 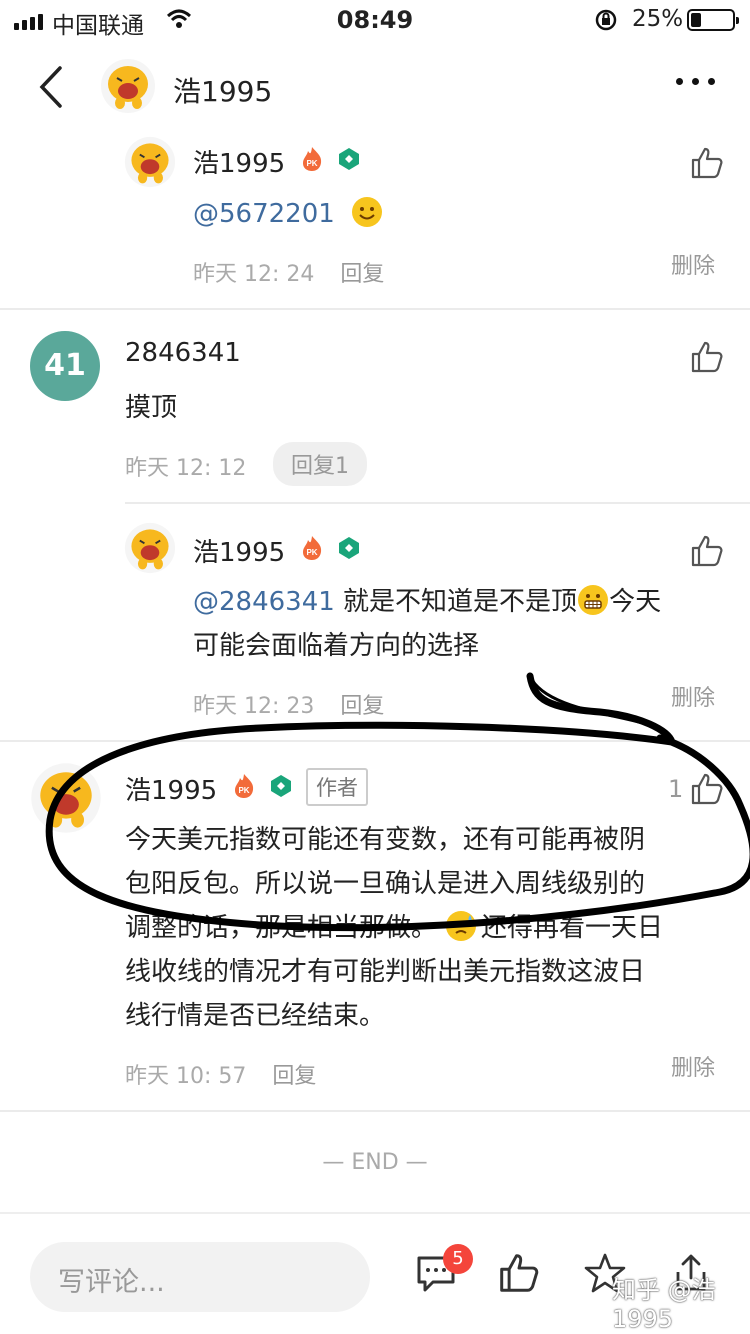 What do you see at coordinates (695, 81) in the screenshot?
I see `more-options-icon` at bounding box center [695, 81].